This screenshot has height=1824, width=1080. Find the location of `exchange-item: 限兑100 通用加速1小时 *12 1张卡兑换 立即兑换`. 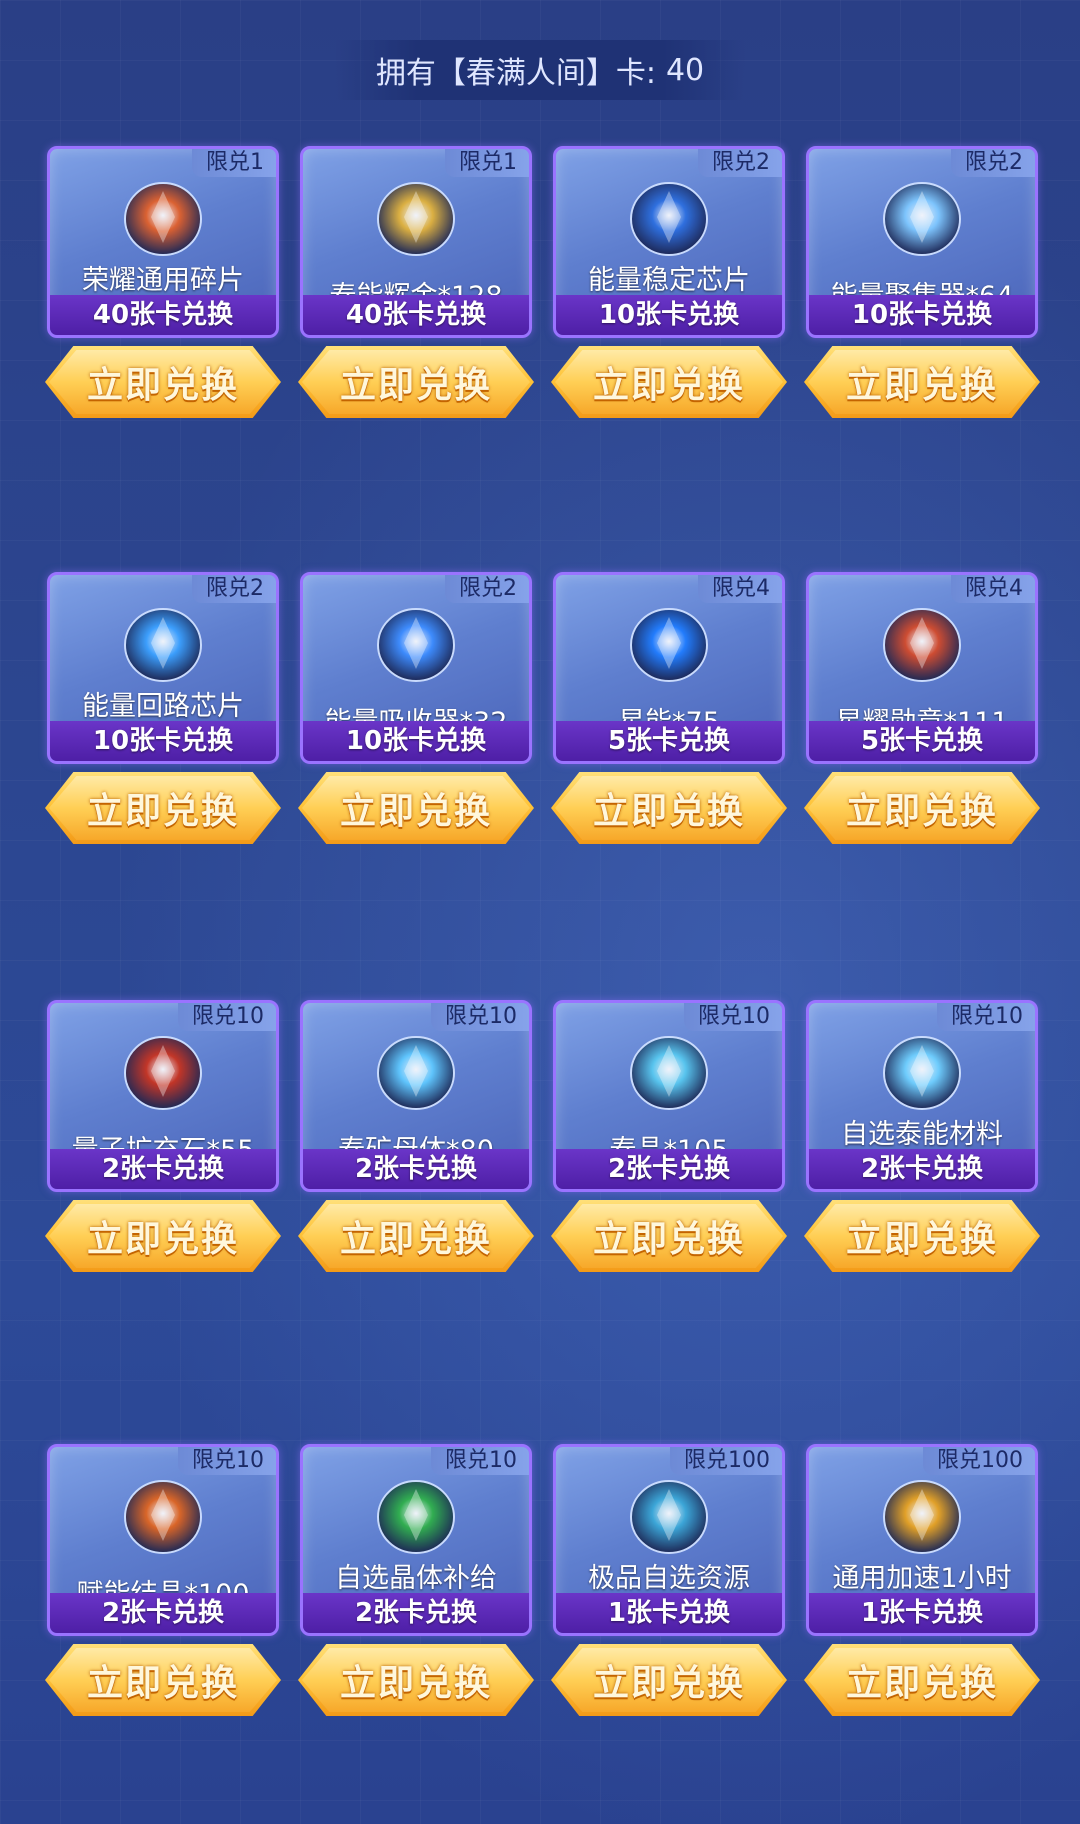

exchange-item: 限兑100 通用加速1小时 *12 1张卡兑换 立即兑换 is located at coordinates (922, 1580).